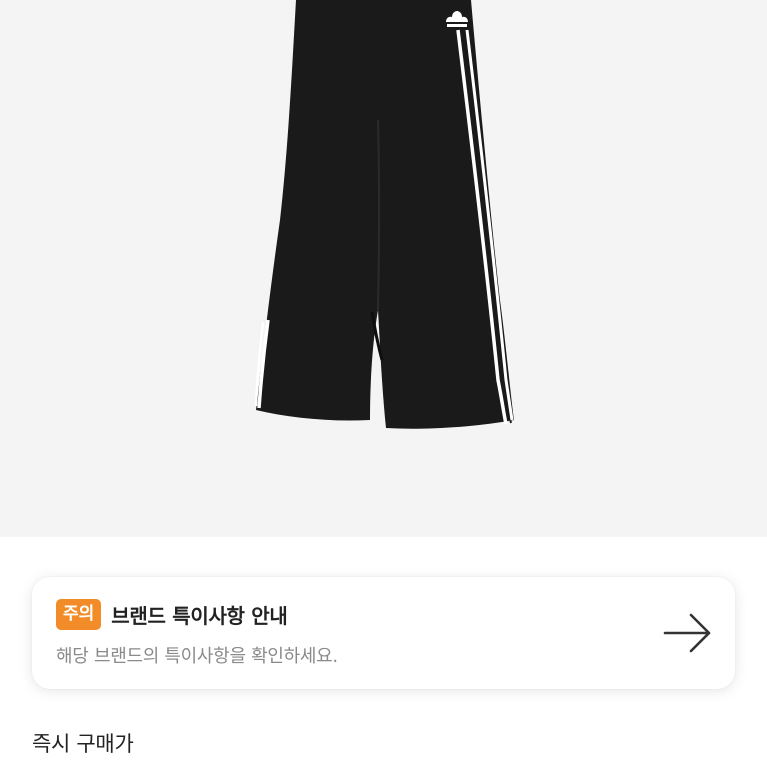  Describe the element at coordinates (379, 215) in the screenshot. I see `pants-fold` at that location.